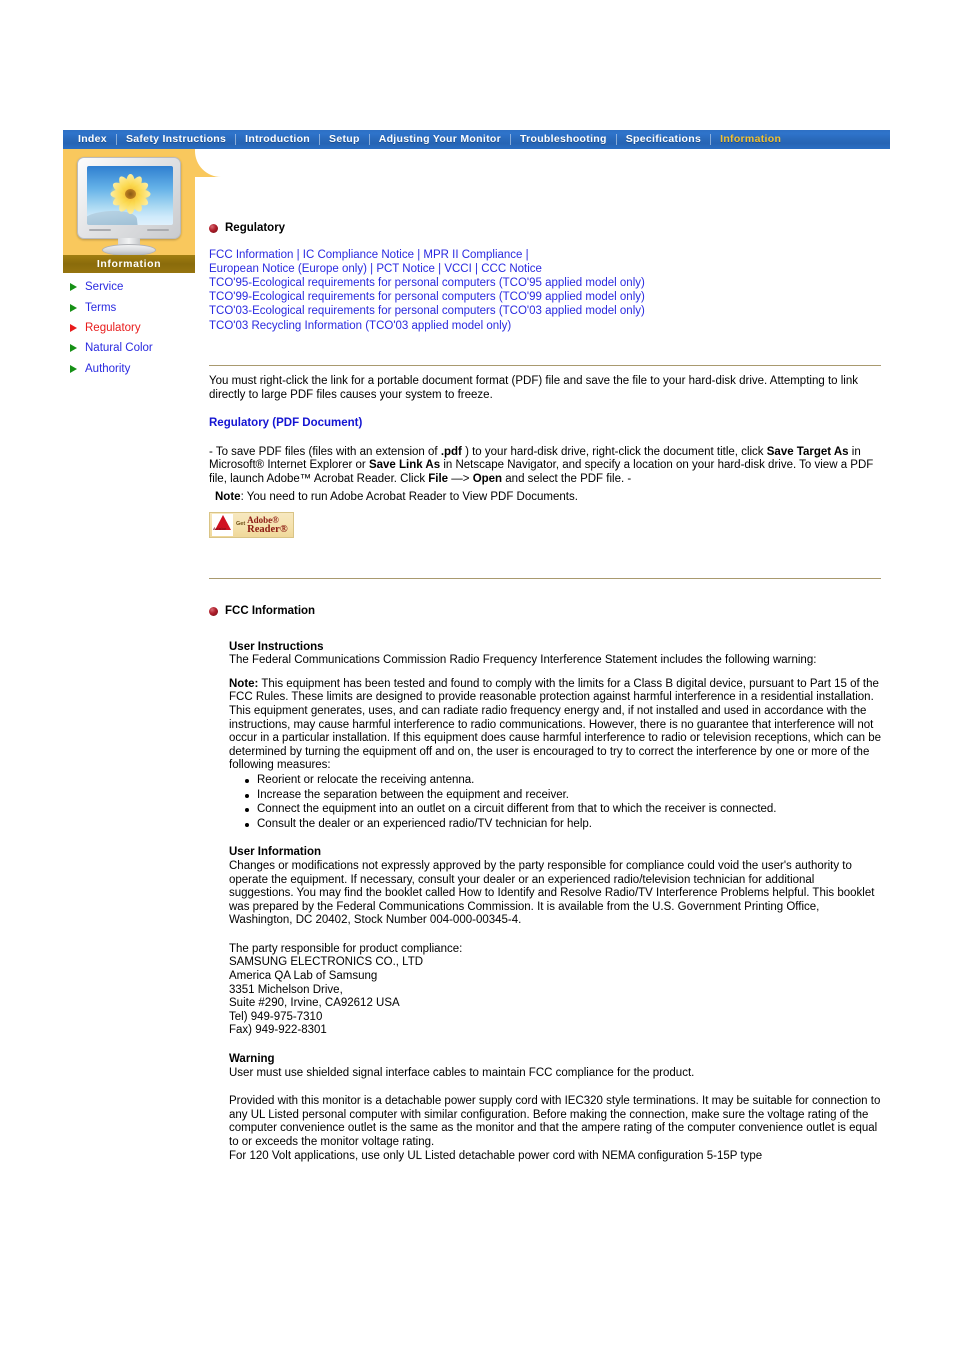 The height and width of the screenshot is (1351, 954). Describe the element at coordinates (277, 139) in the screenshot. I see `nav-item-introduction: Introduction` at that location.